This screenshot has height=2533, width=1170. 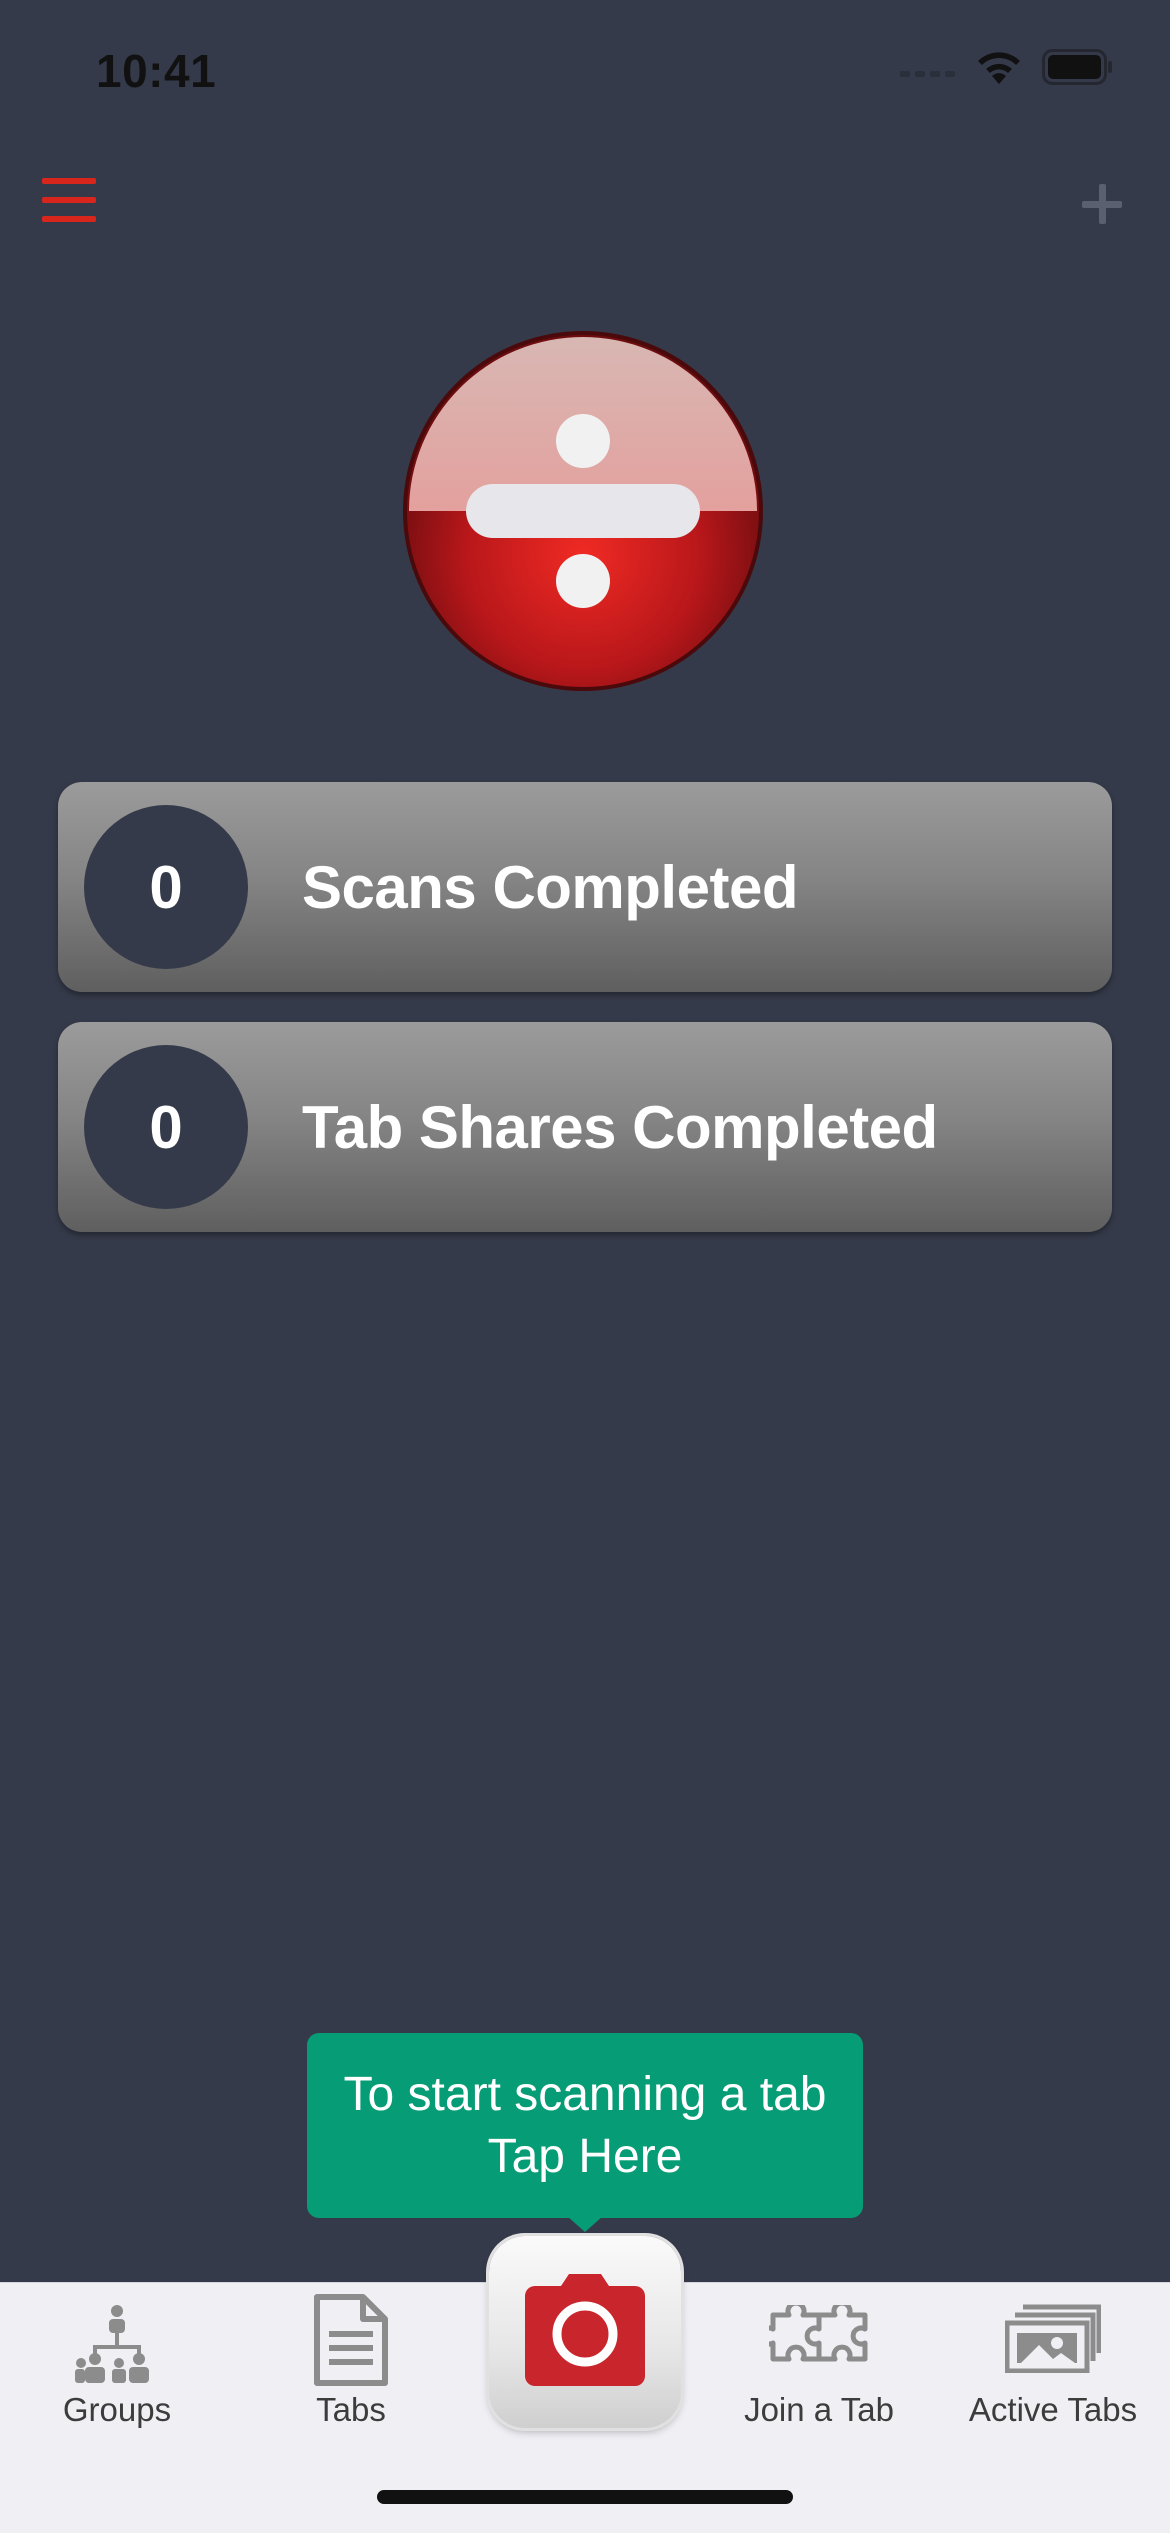 I want to click on scan-tooltip: To start scanning a tab Tap Here, so click(x=585, y=2125).